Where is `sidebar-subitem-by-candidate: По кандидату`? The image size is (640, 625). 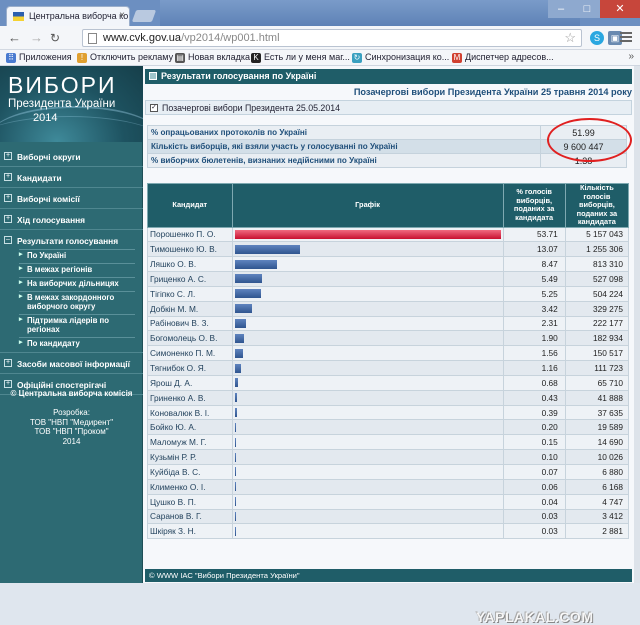
sidebar-subitem-by-candidate: По кандидату is located at coordinates (77, 343).